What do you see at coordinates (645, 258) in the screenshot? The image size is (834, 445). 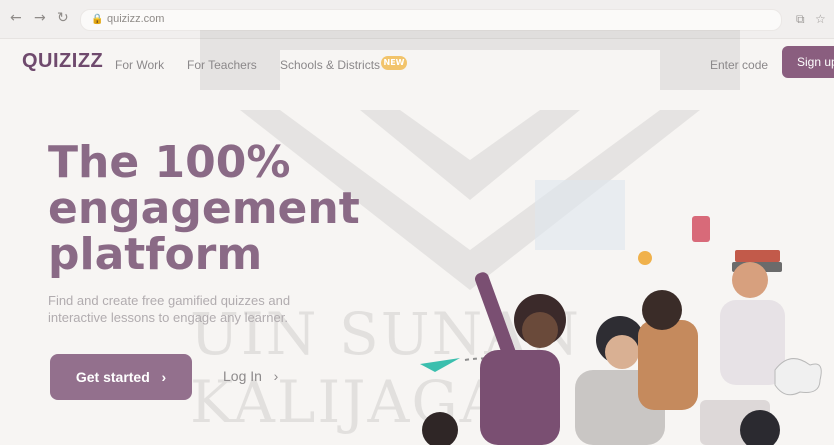 I see `lightbulb-icon` at bounding box center [645, 258].